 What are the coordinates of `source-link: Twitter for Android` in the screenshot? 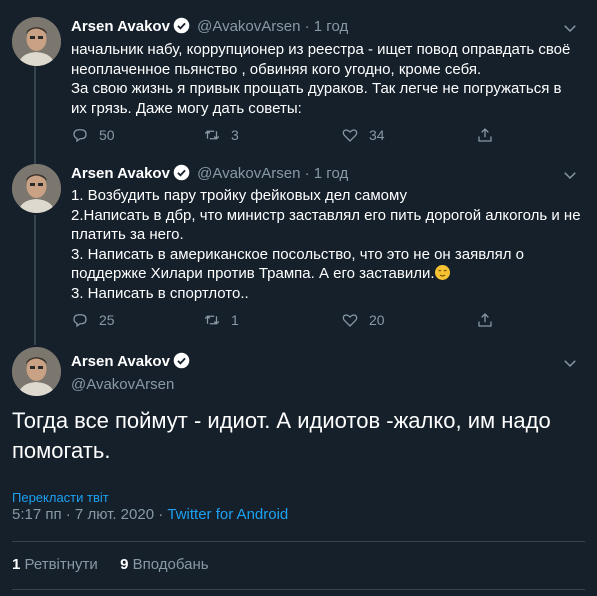 It's located at (227, 514).